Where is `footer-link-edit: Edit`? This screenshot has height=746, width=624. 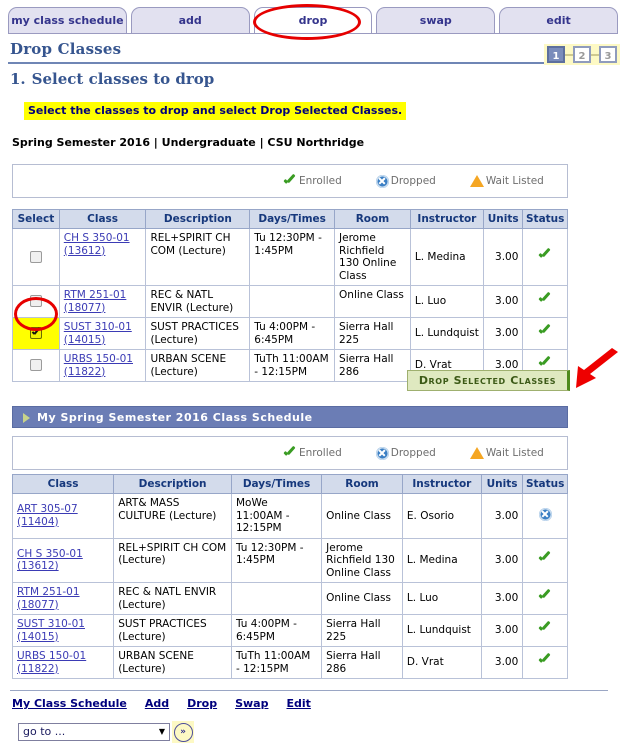 footer-link-edit: Edit is located at coordinates (298, 703).